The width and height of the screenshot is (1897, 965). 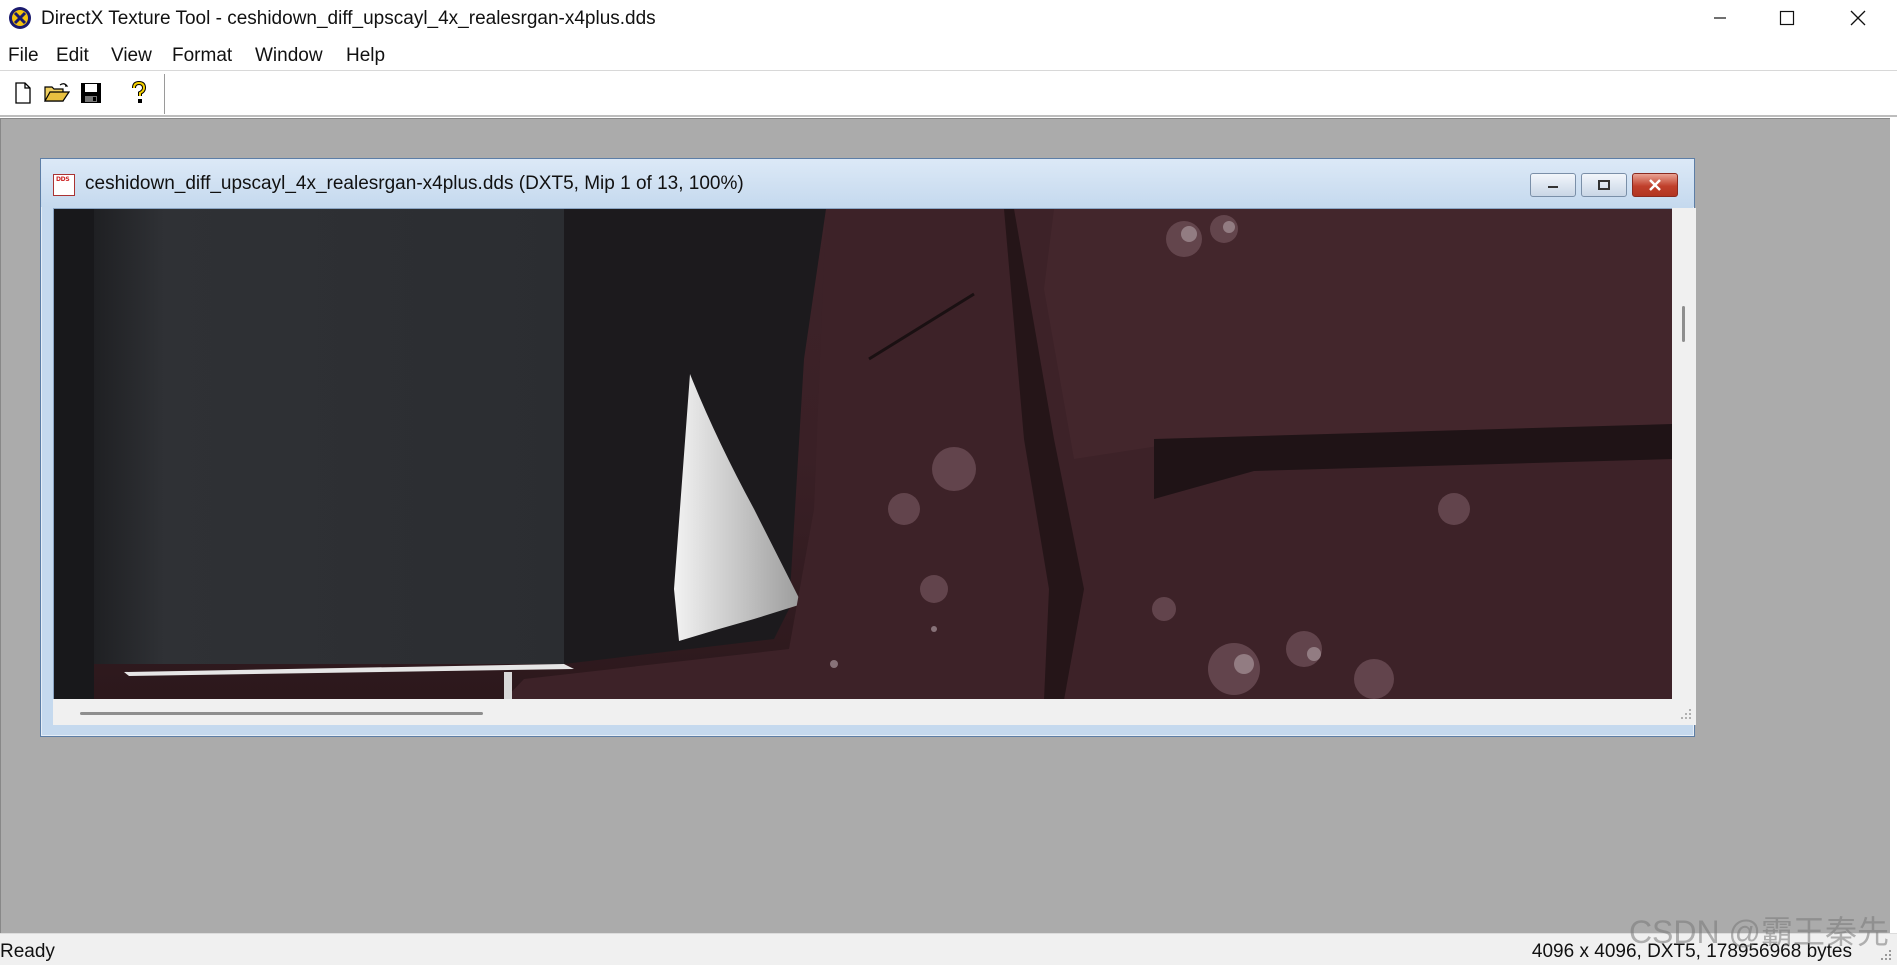 What do you see at coordinates (365, 56) in the screenshot?
I see `menu-help: Help` at bounding box center [365, 56].